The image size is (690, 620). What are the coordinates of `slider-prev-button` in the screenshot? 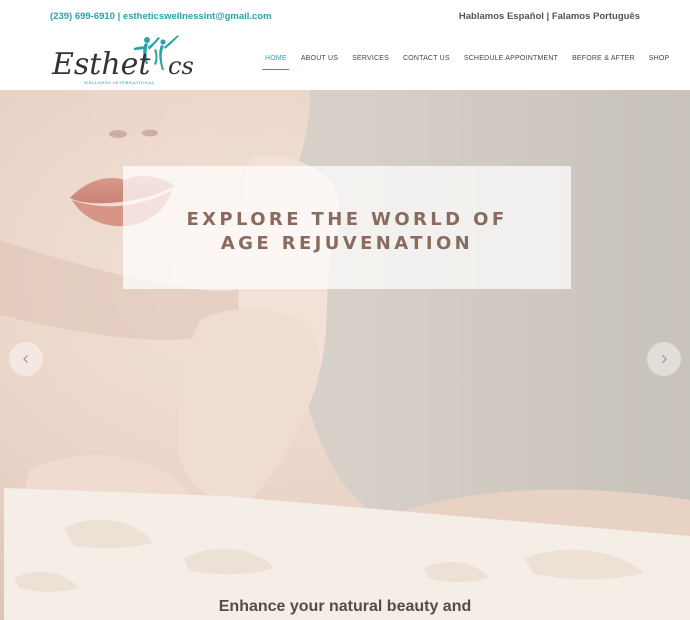 It's located at (26, 359).